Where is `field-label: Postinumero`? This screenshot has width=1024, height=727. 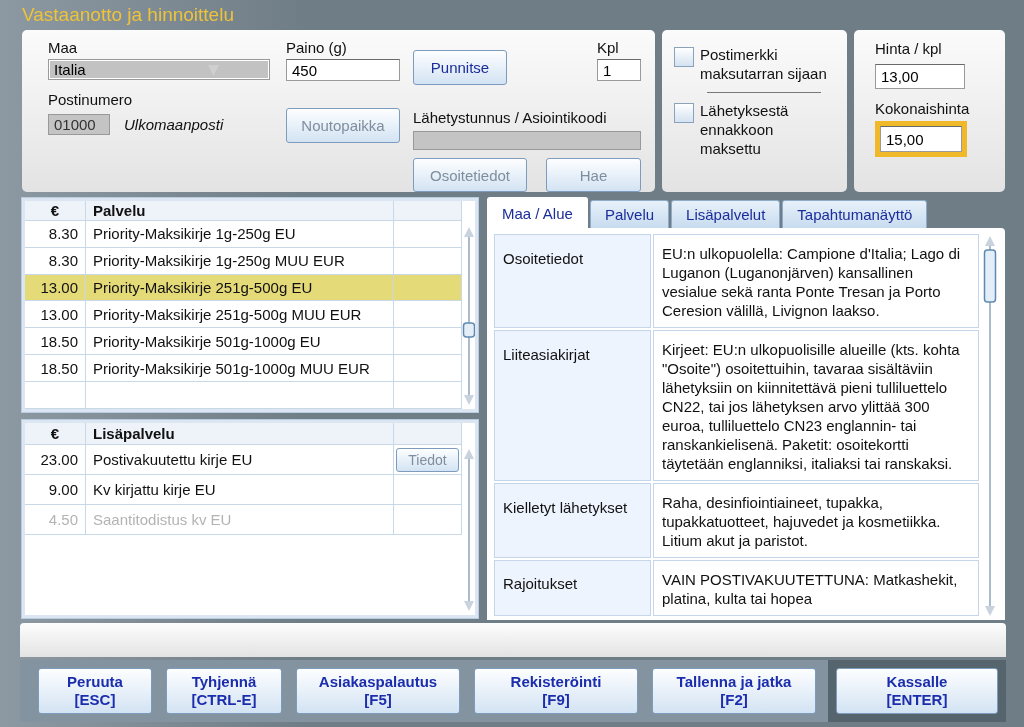 field-label: Postinumero is located at coordinates (91, 99).